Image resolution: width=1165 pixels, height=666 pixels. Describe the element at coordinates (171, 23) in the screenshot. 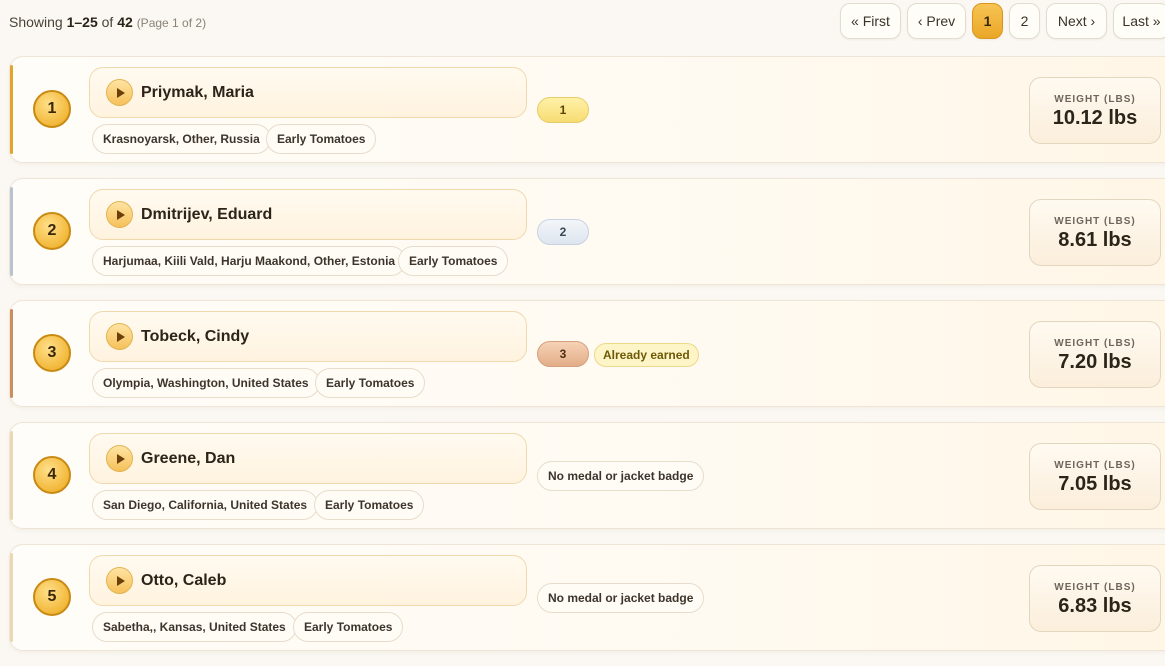

I see `summary-page: (Page 1 of 2)` at that location.